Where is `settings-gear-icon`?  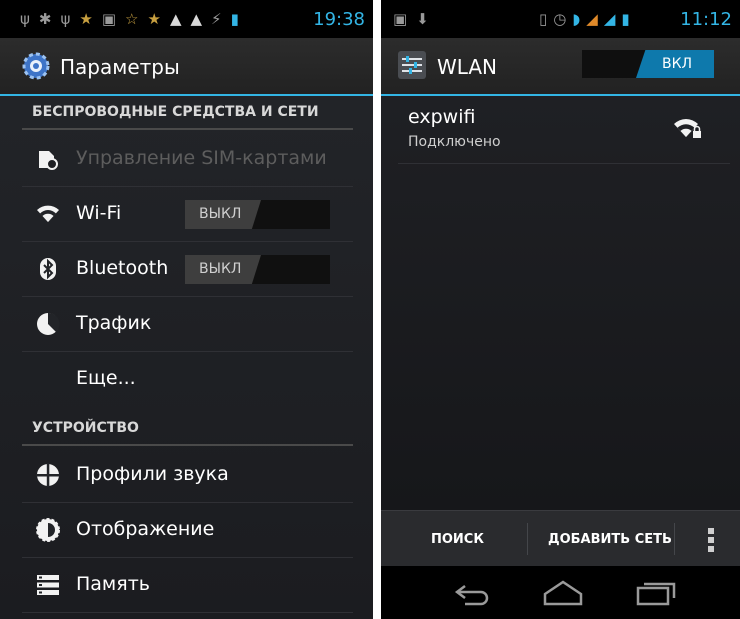
settings-gear-icon is located at coordinates (36, 66).